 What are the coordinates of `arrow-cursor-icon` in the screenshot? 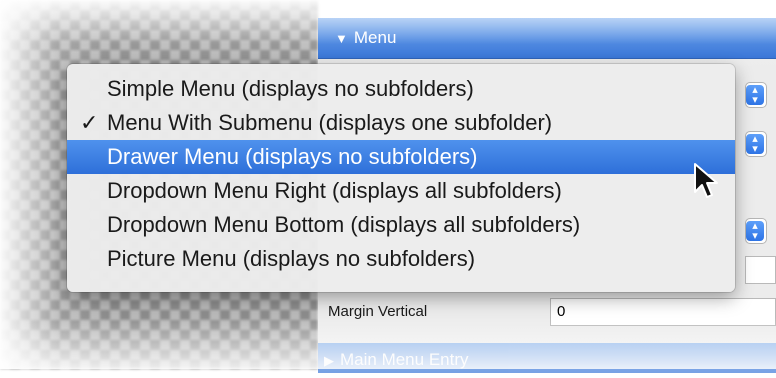 It's located at (706, 180).